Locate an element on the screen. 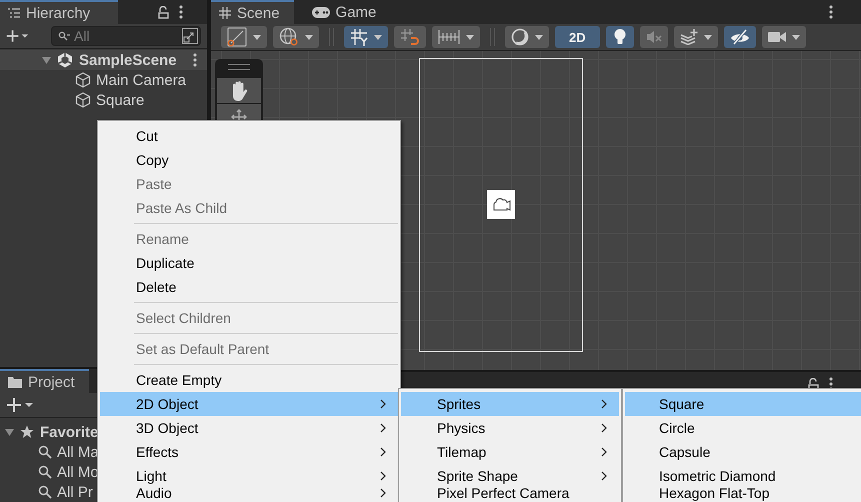  scene-row: SampleScene is located at coordinates (103, 60).